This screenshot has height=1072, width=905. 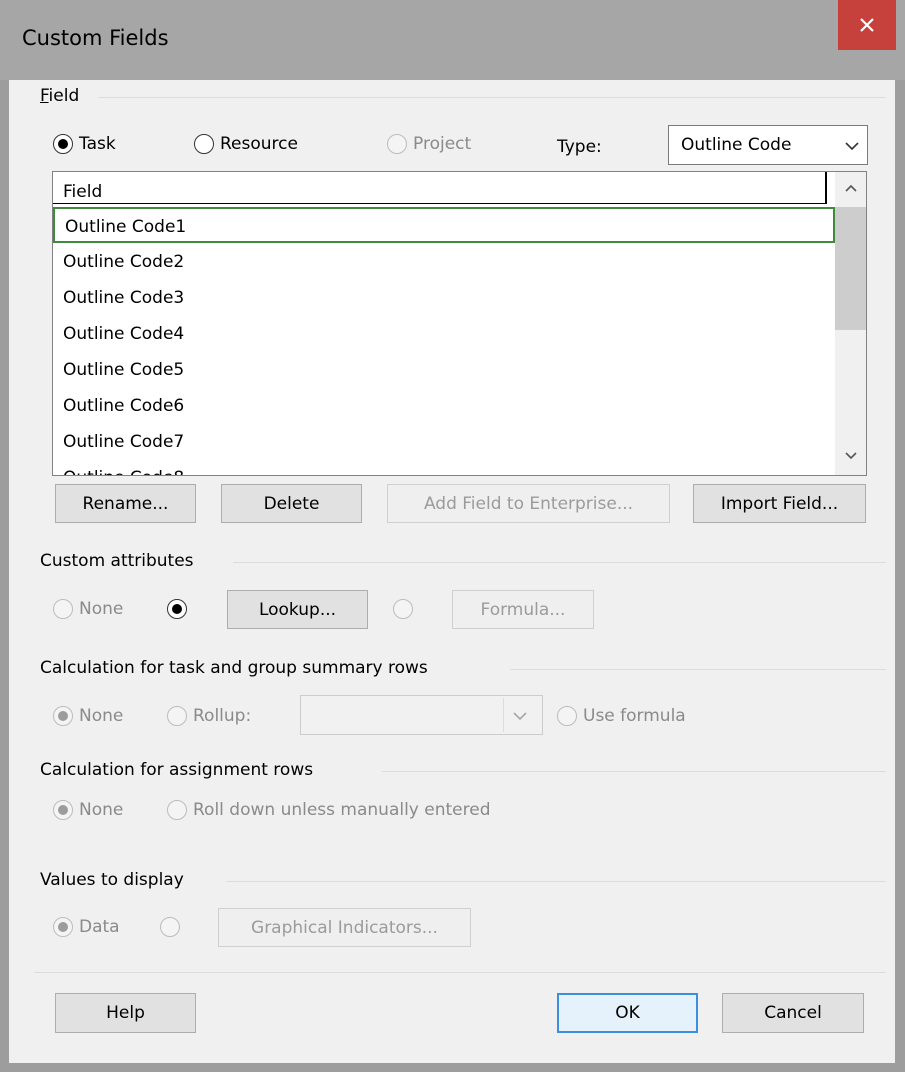 What do you see at coordinates (117, 561) in the screenshot?
I see `custom-attributes-label: Custom attributes` at bounding box center [117, 561].